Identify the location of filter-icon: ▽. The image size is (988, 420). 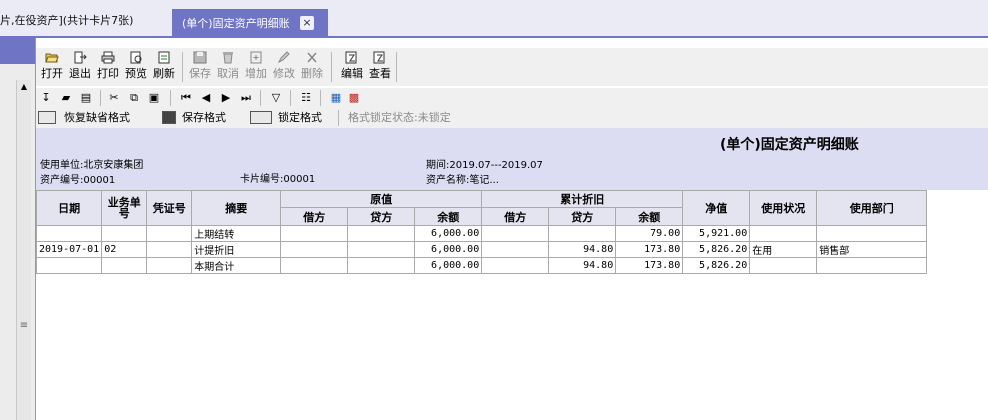
(276, 98).